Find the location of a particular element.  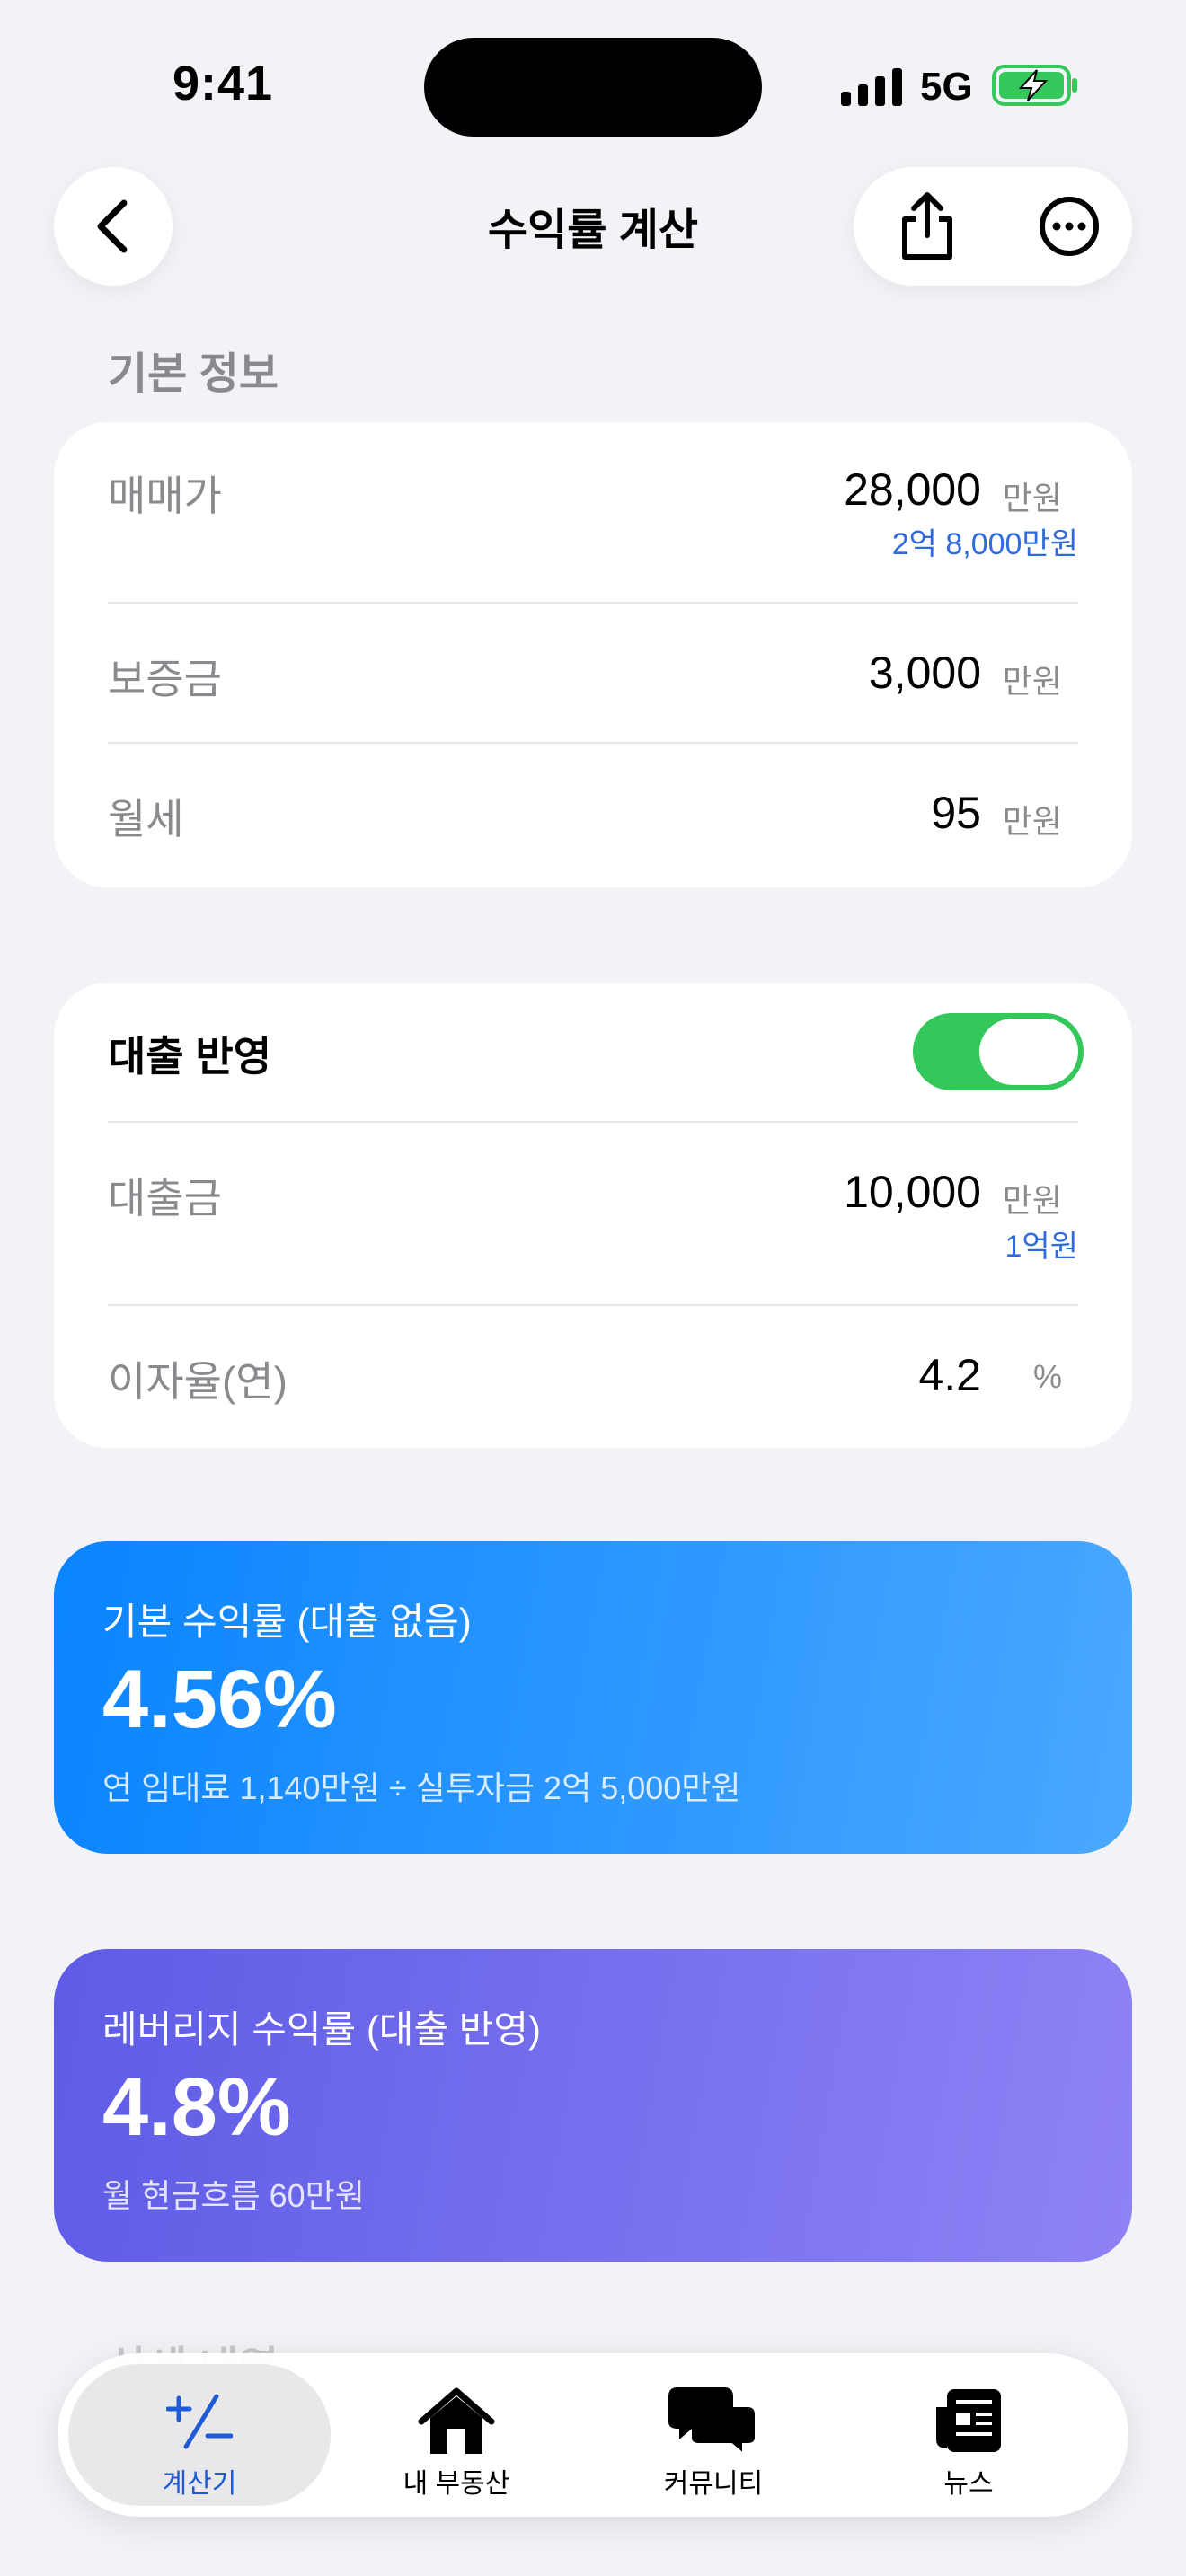

interest-rate-row: 이자율(연) 4.2 % is located at coordinates (593, 1377).